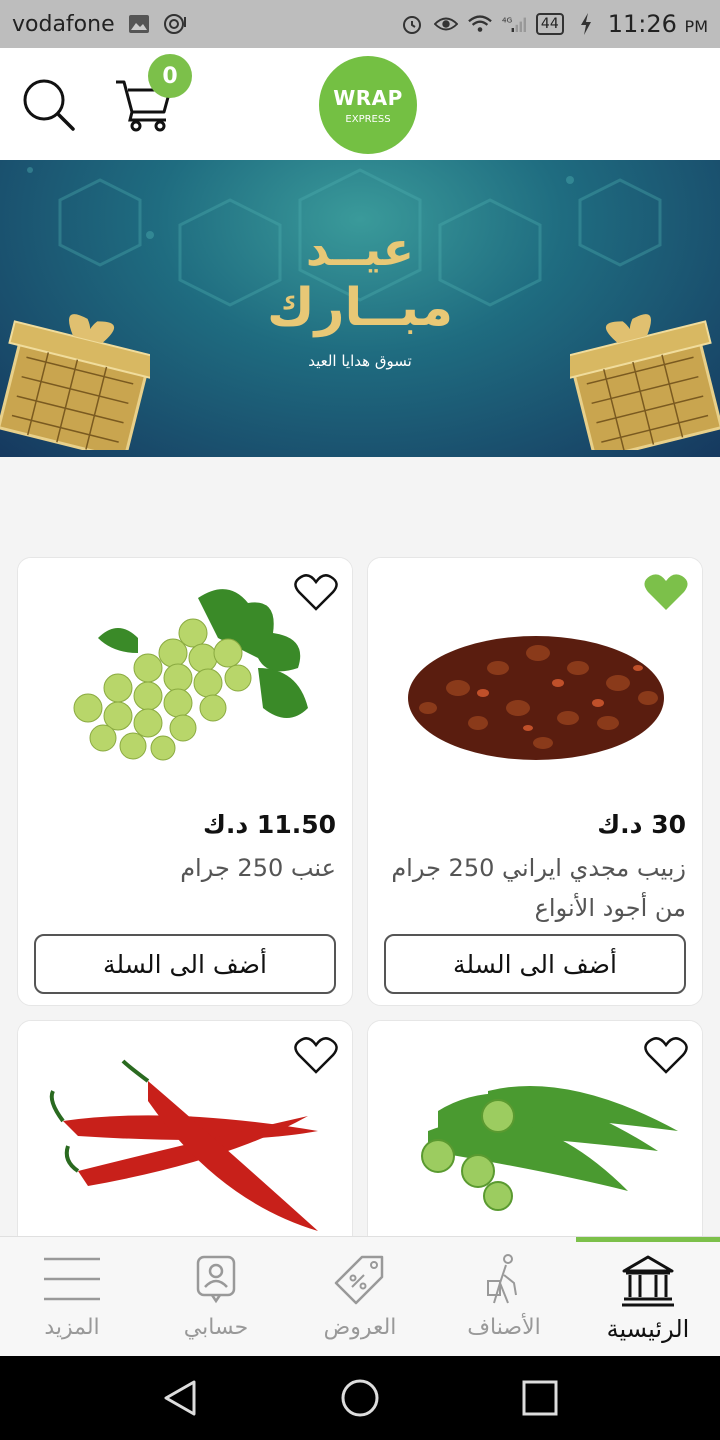 This screenshot has width=720, height=1440. I want to click on logo-main-text: WRAP, so click(368, 97).